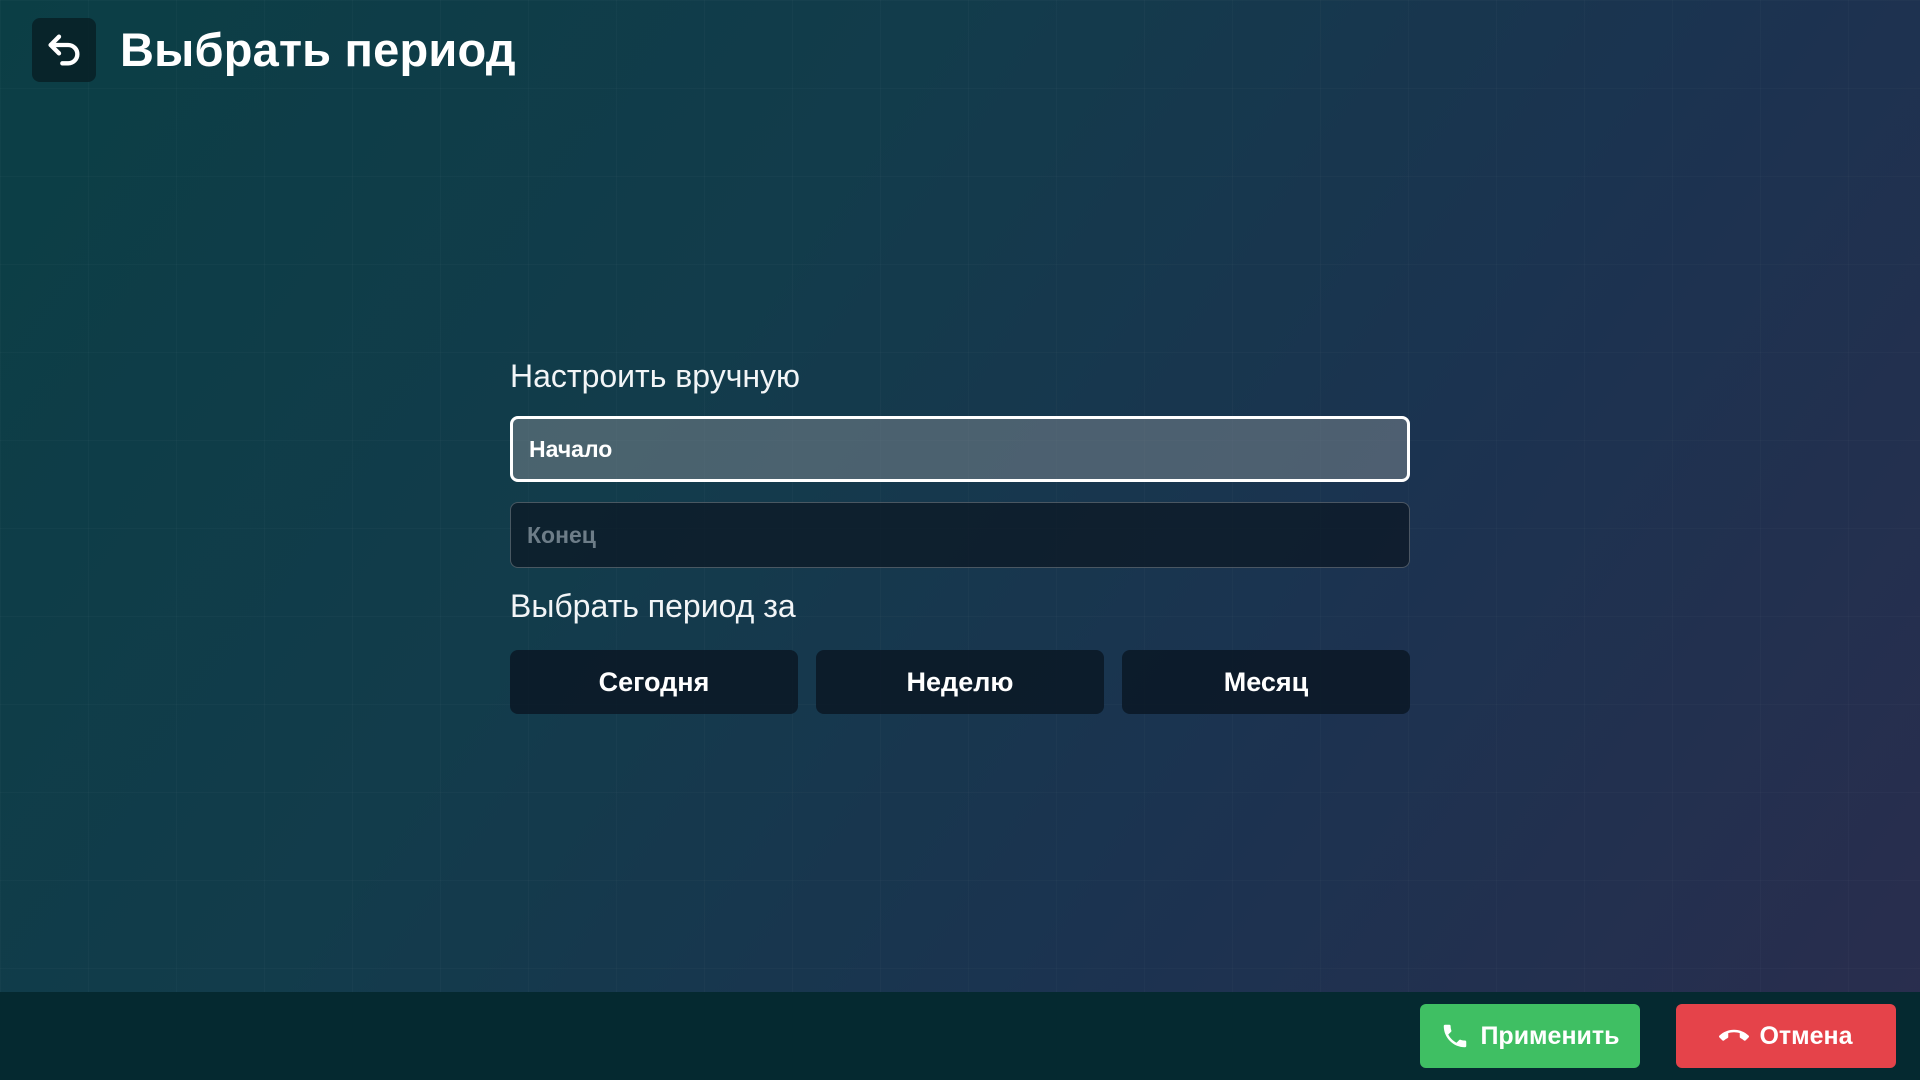  I want to click on preset-buttons: Сегодня Неделю Месяц, so click(960, 682).